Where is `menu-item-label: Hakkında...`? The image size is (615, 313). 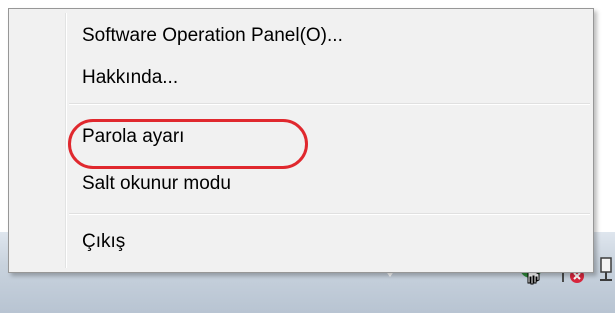 menu-item-label: Hakkında... is located at coordinates (130, 77).